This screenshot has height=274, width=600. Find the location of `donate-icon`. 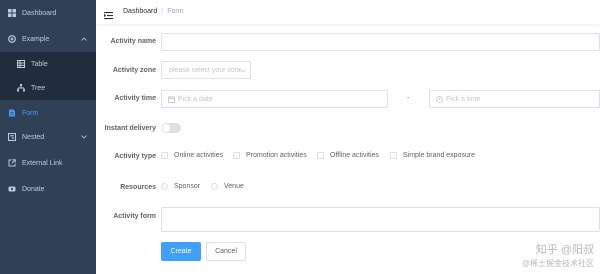

donate-icon is located at coordinates (12, 189).